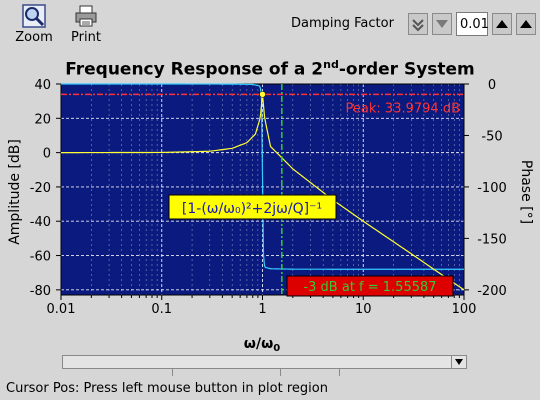 The width and height of the screenshot is (540, 400). Describe the element at coordinates (34, 37) in the screenshot. I see `zoom-label: Zoom` at that location.